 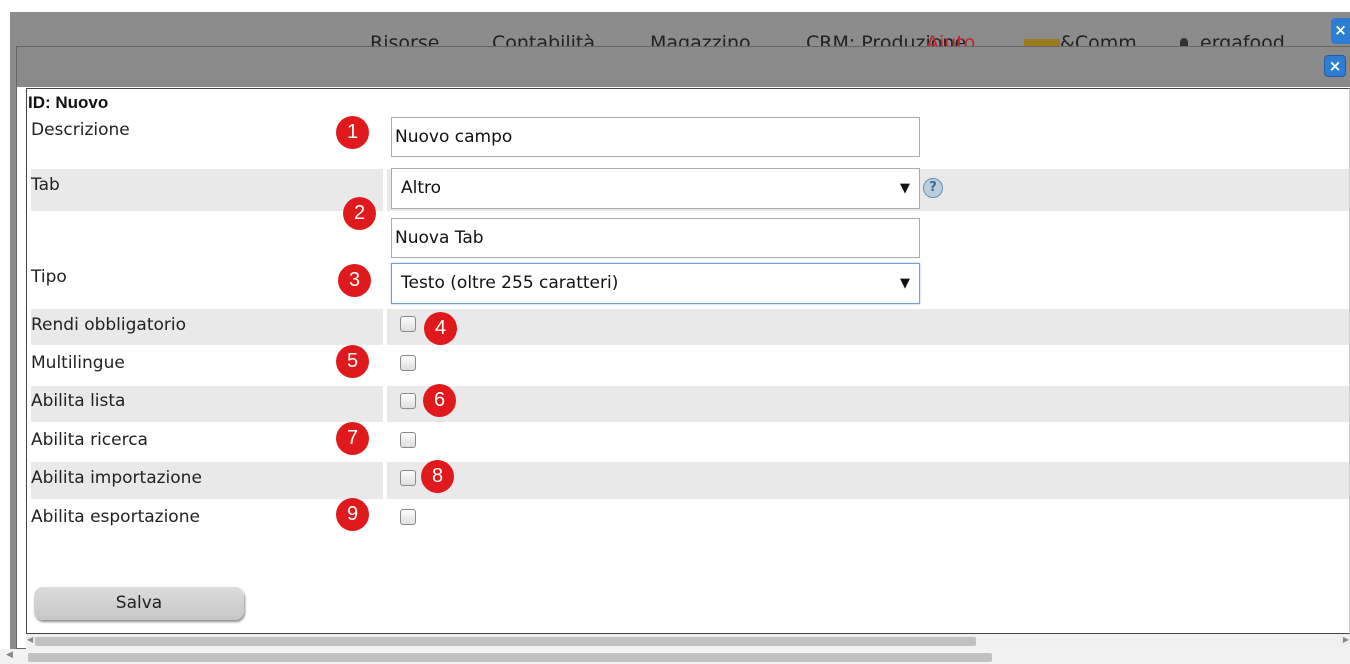 I want to click on background-close-button: ×, so click(x=1340, y=31).